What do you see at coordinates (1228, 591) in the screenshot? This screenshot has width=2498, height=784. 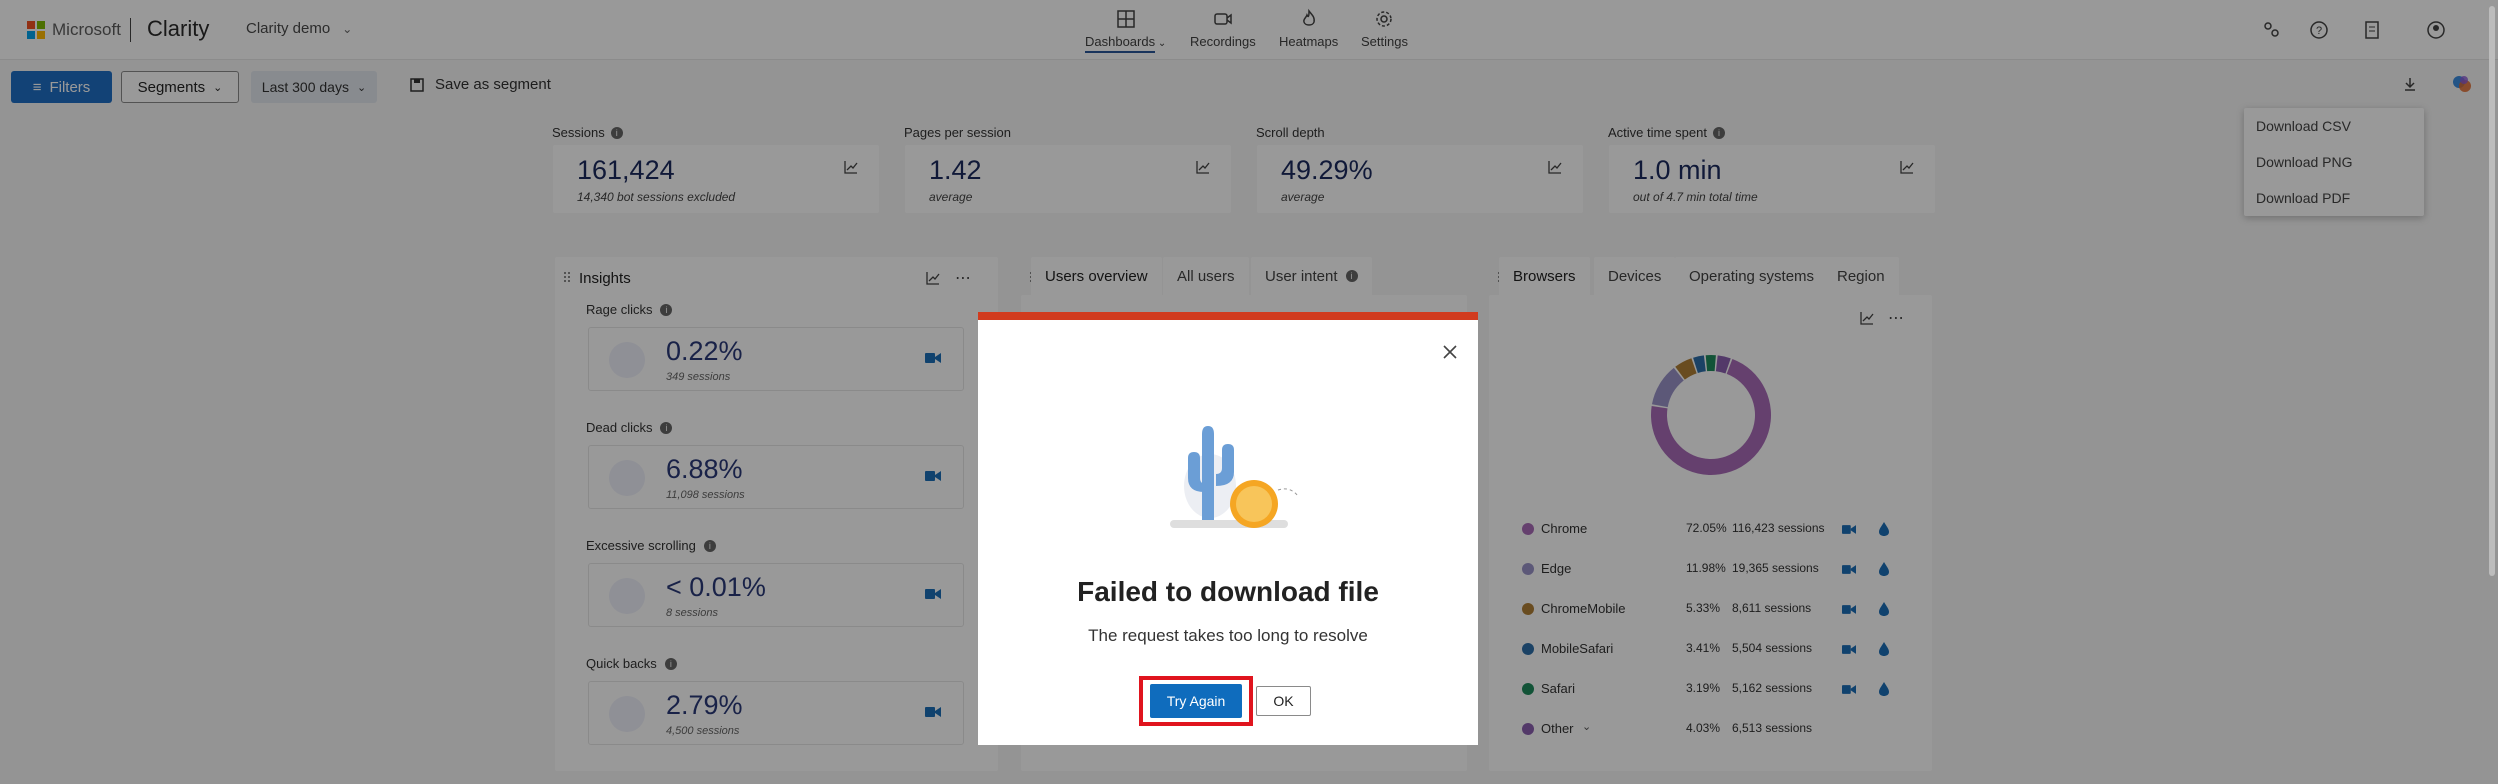 I see `dialog-title: Failed to download file` at bounding box center [1228, 591].